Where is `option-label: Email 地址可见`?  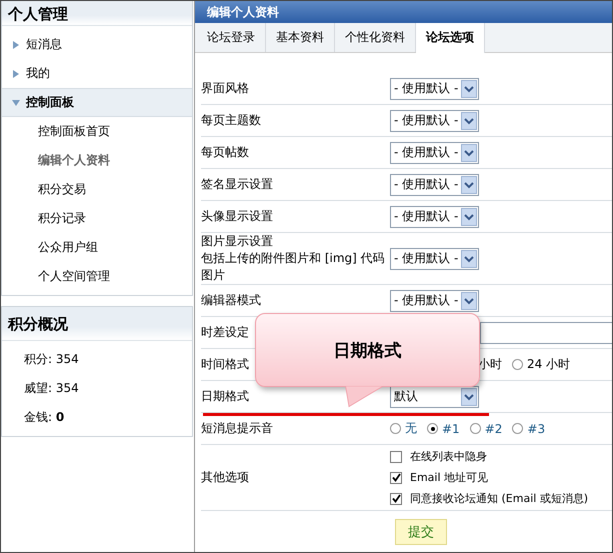 option-label: Email 地址可见 is located at coordinates (448, 477).